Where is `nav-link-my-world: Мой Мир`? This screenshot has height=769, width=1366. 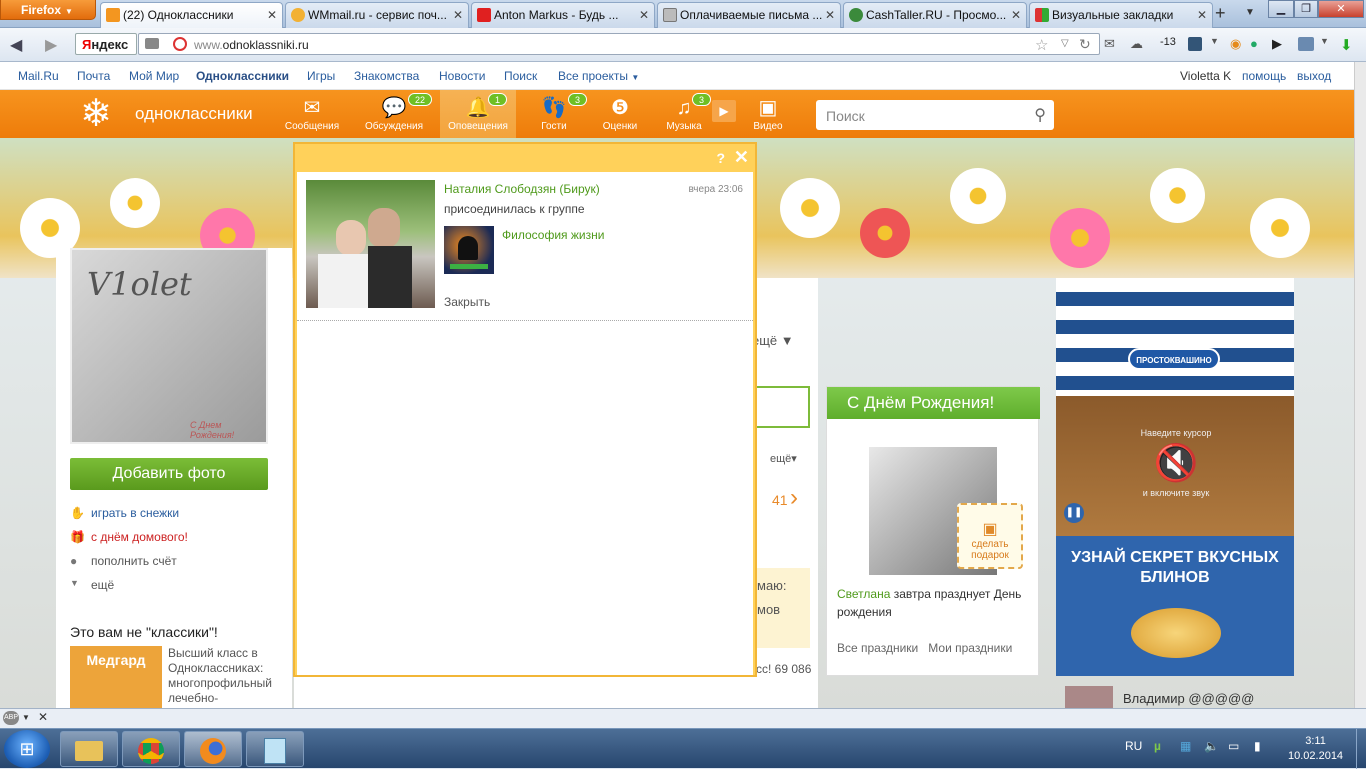
nav-link-my-world: Мой Мир is located at coordinates (154, 76).